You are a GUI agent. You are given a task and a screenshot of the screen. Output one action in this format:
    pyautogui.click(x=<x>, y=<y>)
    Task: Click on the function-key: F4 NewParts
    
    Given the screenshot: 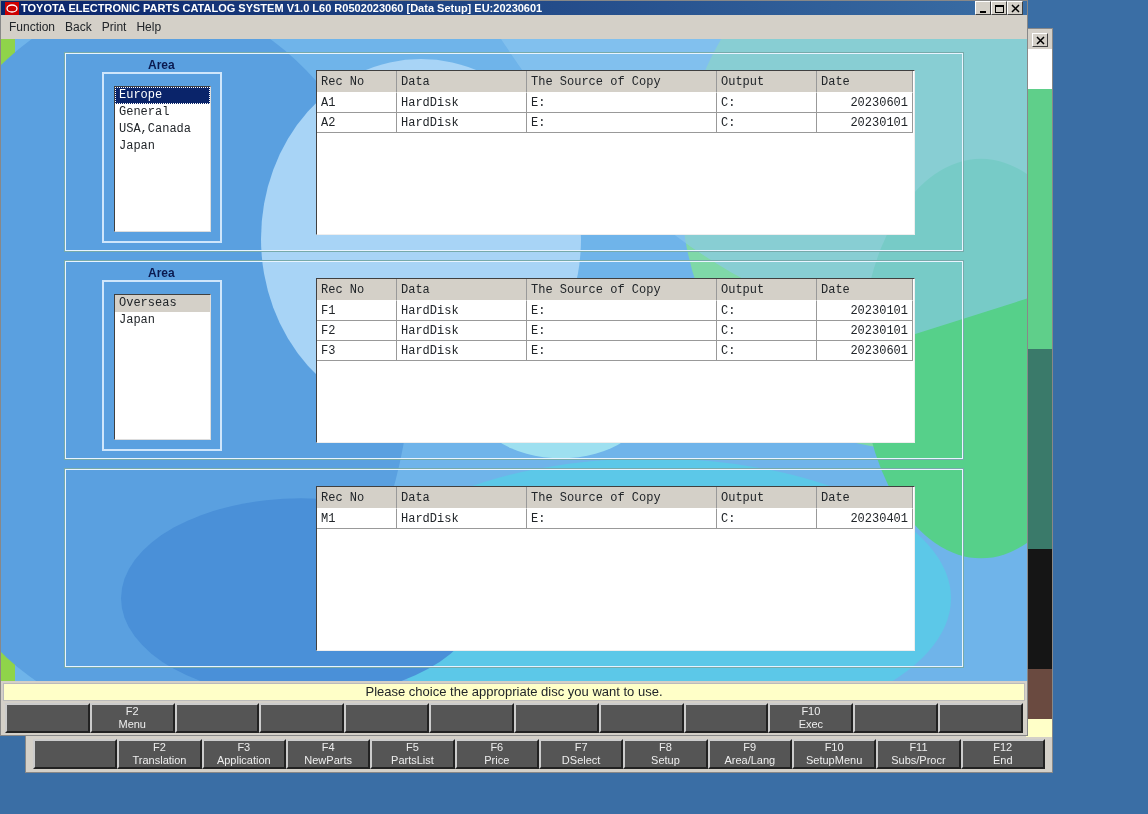 What is the action you would take?
    pyautogui.click(x=328, y=754)
    